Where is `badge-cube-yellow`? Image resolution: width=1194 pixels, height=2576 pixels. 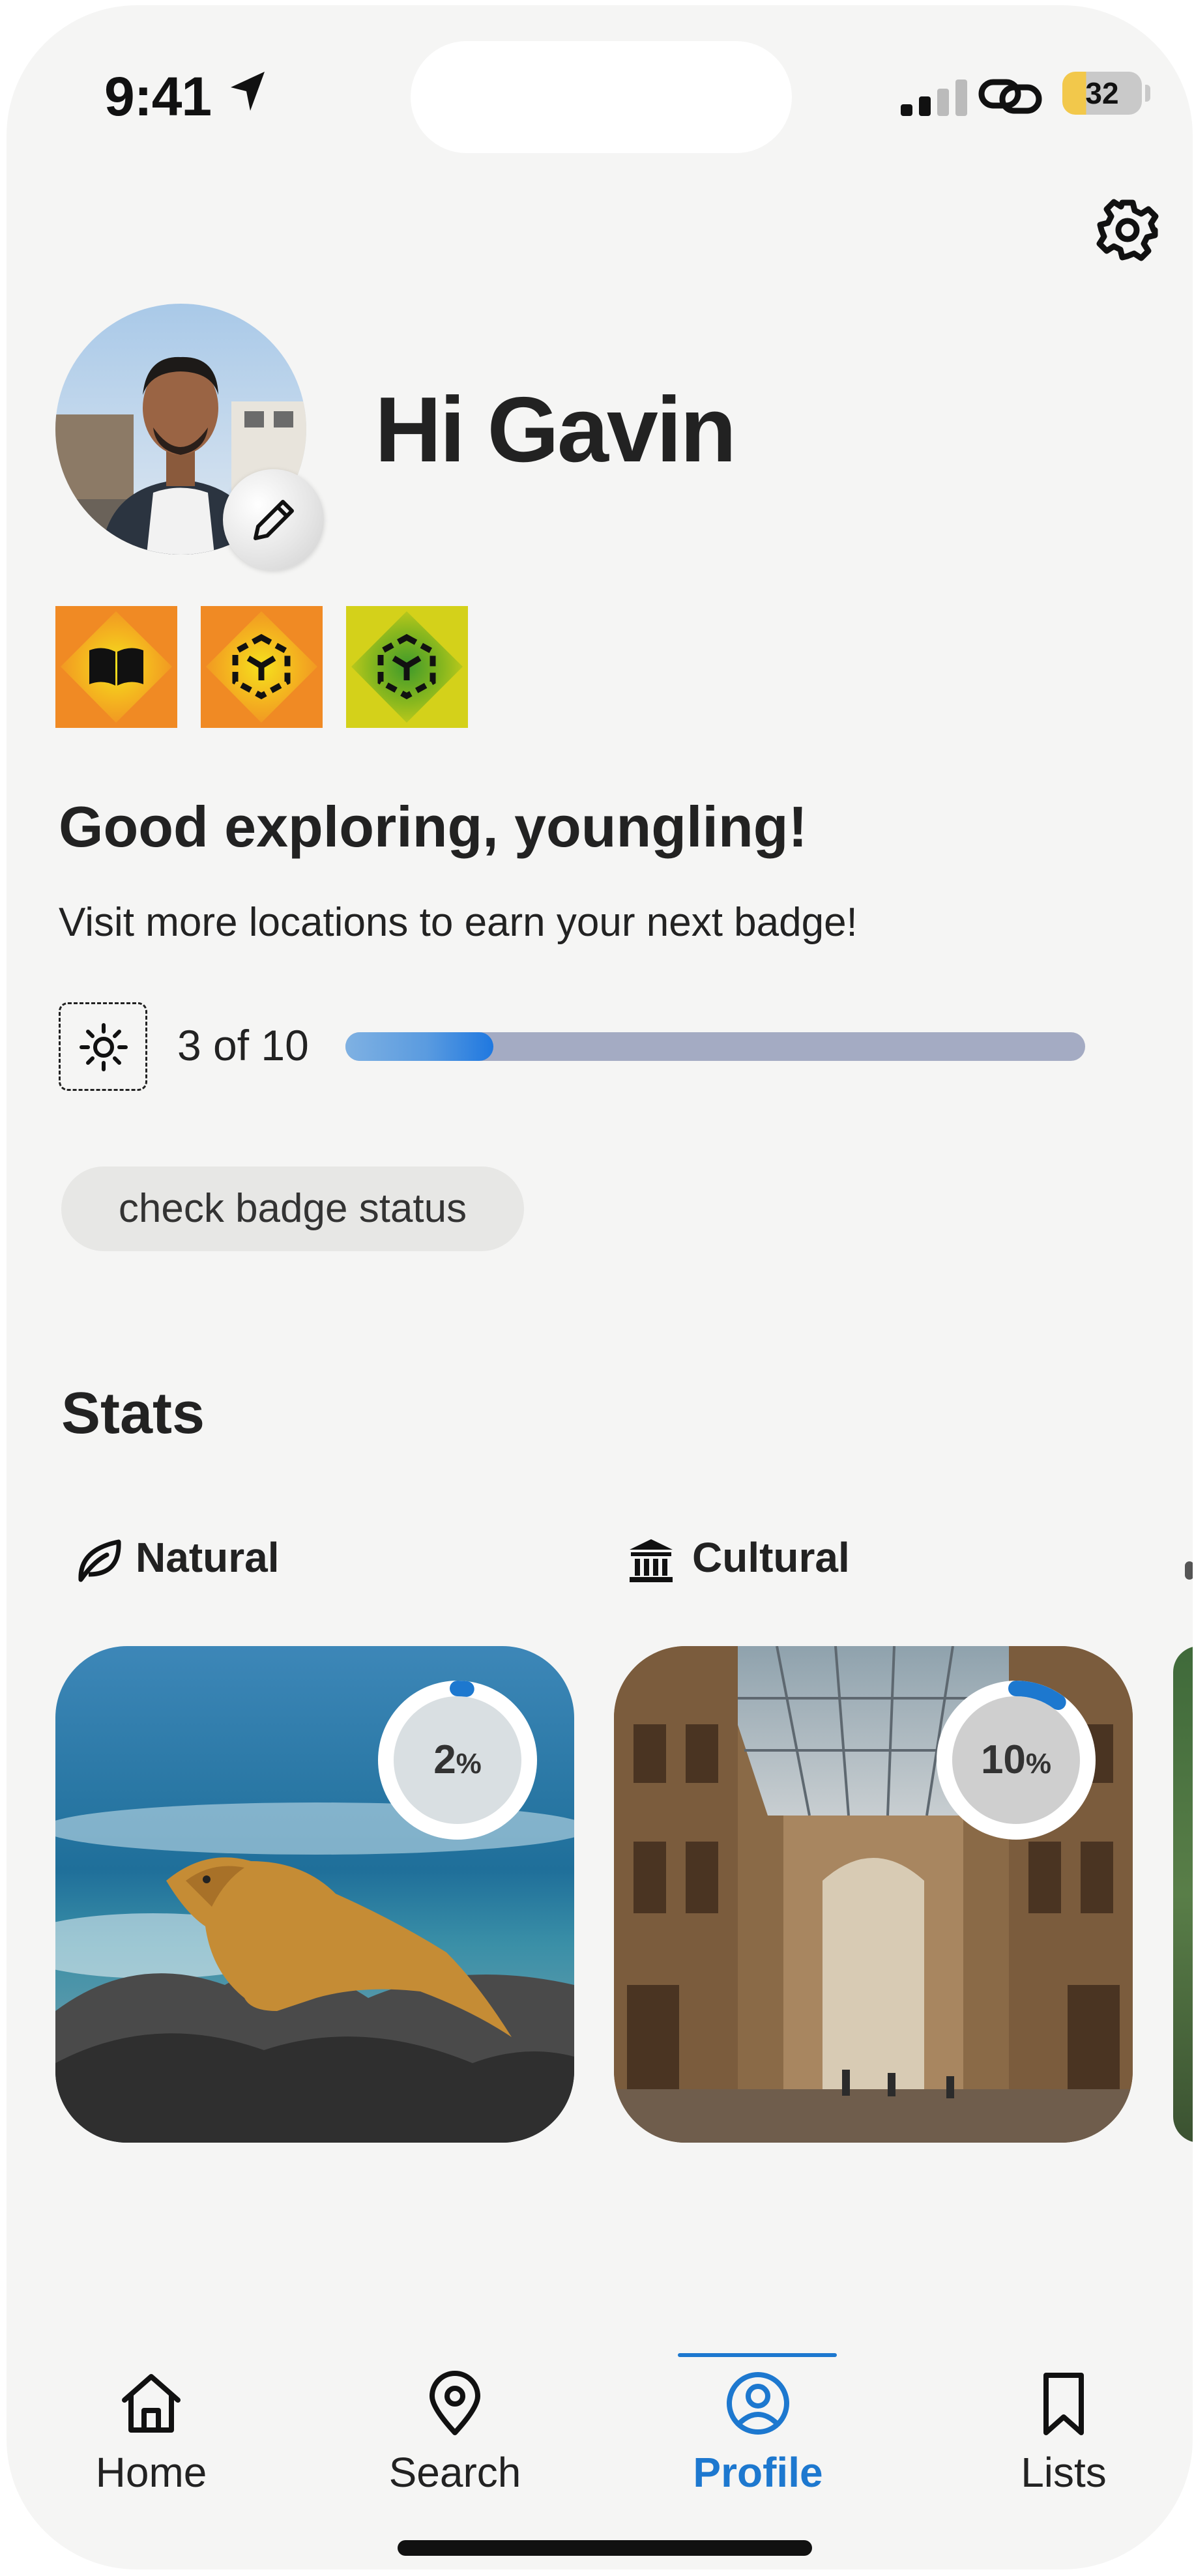
badge-cube-yellow is located at coordinates (407, 667).